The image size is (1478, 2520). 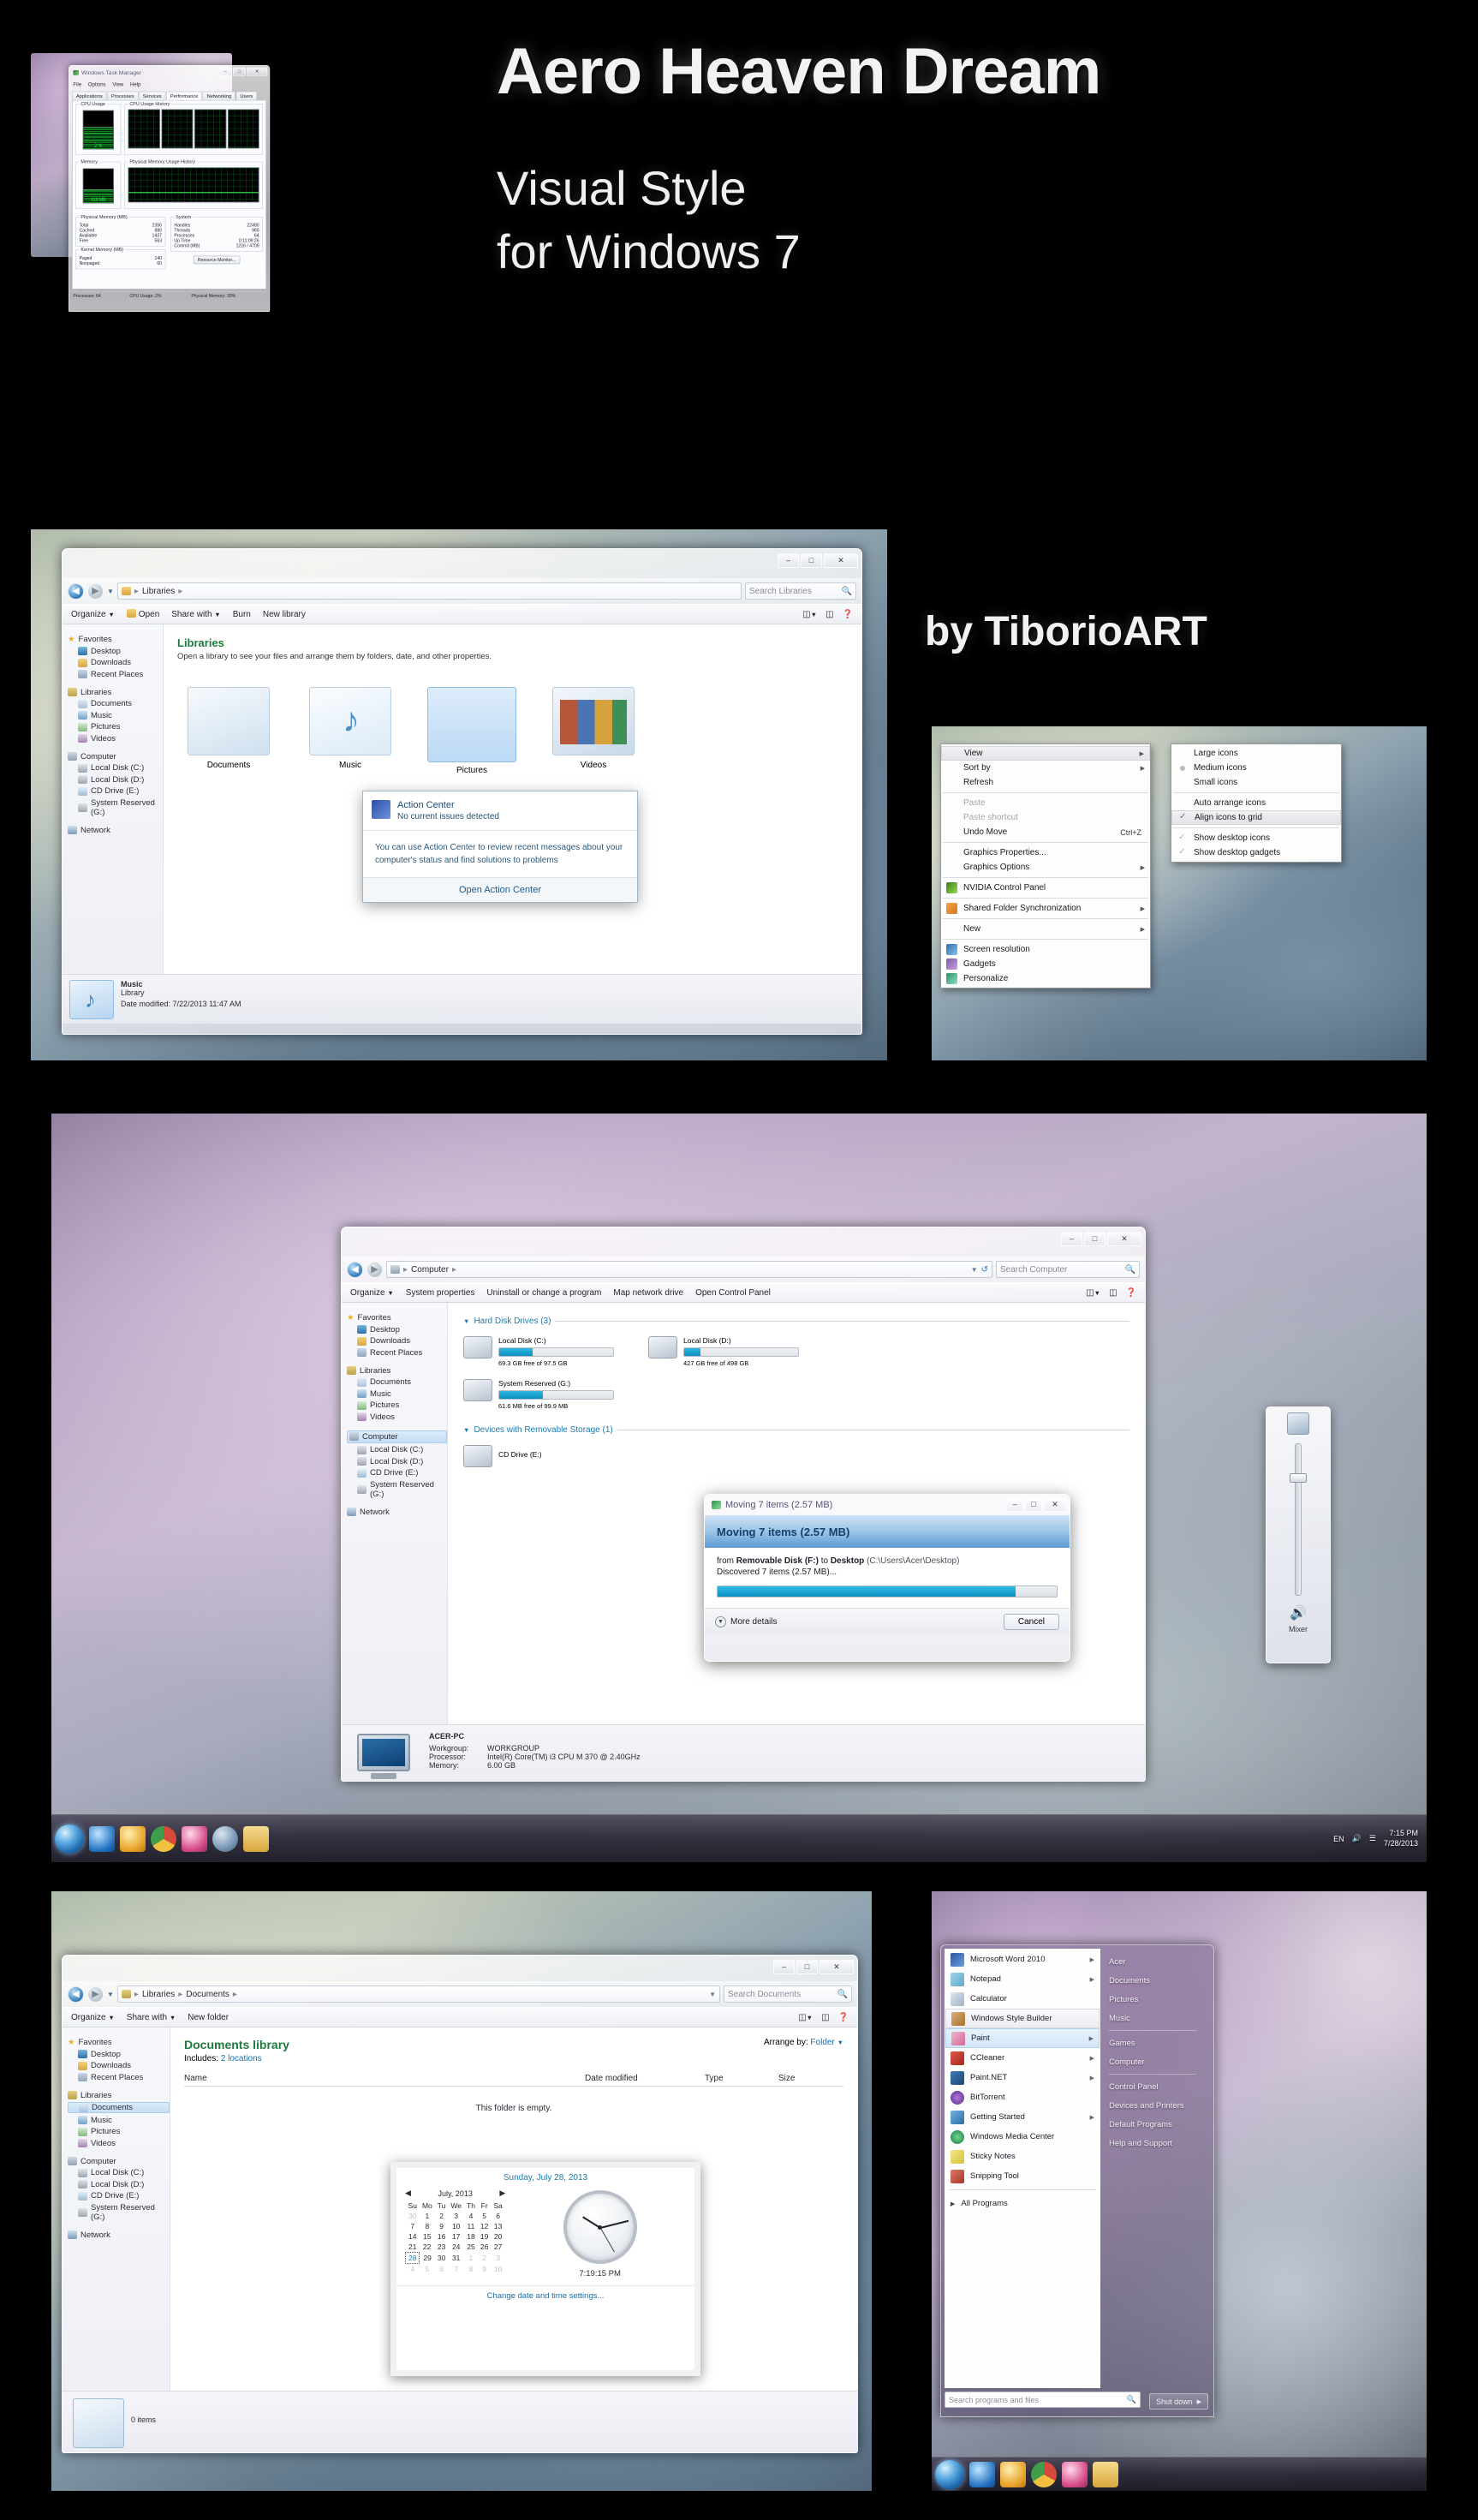 What do you see at coordinates (484, 2216) in the screenshot?
I see `calendar-day: 5` at bounding box center [484, 2216].